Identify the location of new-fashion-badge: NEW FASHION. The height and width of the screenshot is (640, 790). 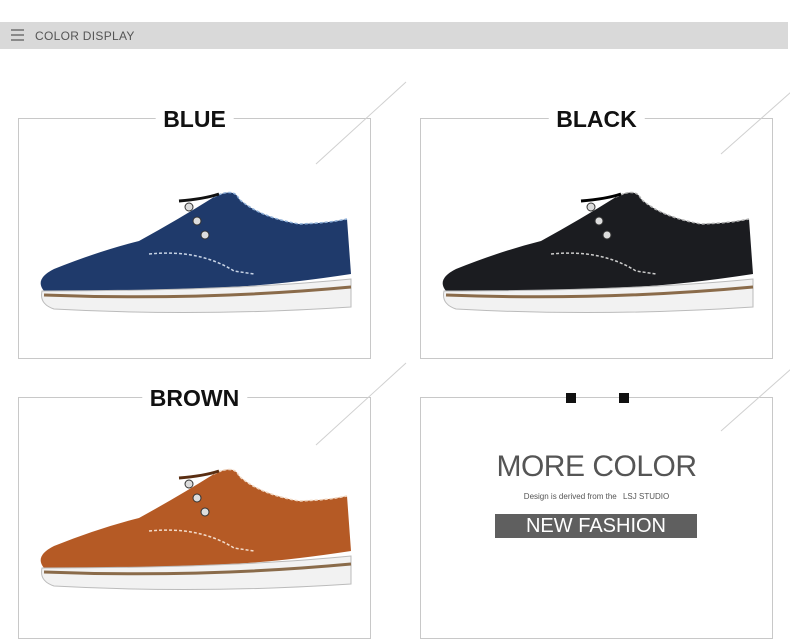
(596, 526).